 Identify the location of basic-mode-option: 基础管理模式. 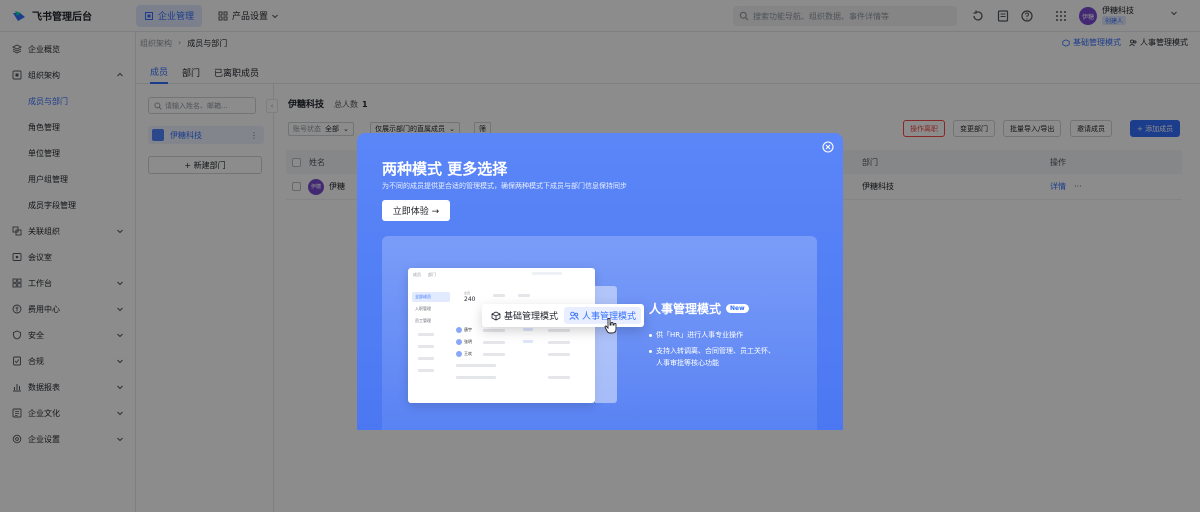
(522, 315).